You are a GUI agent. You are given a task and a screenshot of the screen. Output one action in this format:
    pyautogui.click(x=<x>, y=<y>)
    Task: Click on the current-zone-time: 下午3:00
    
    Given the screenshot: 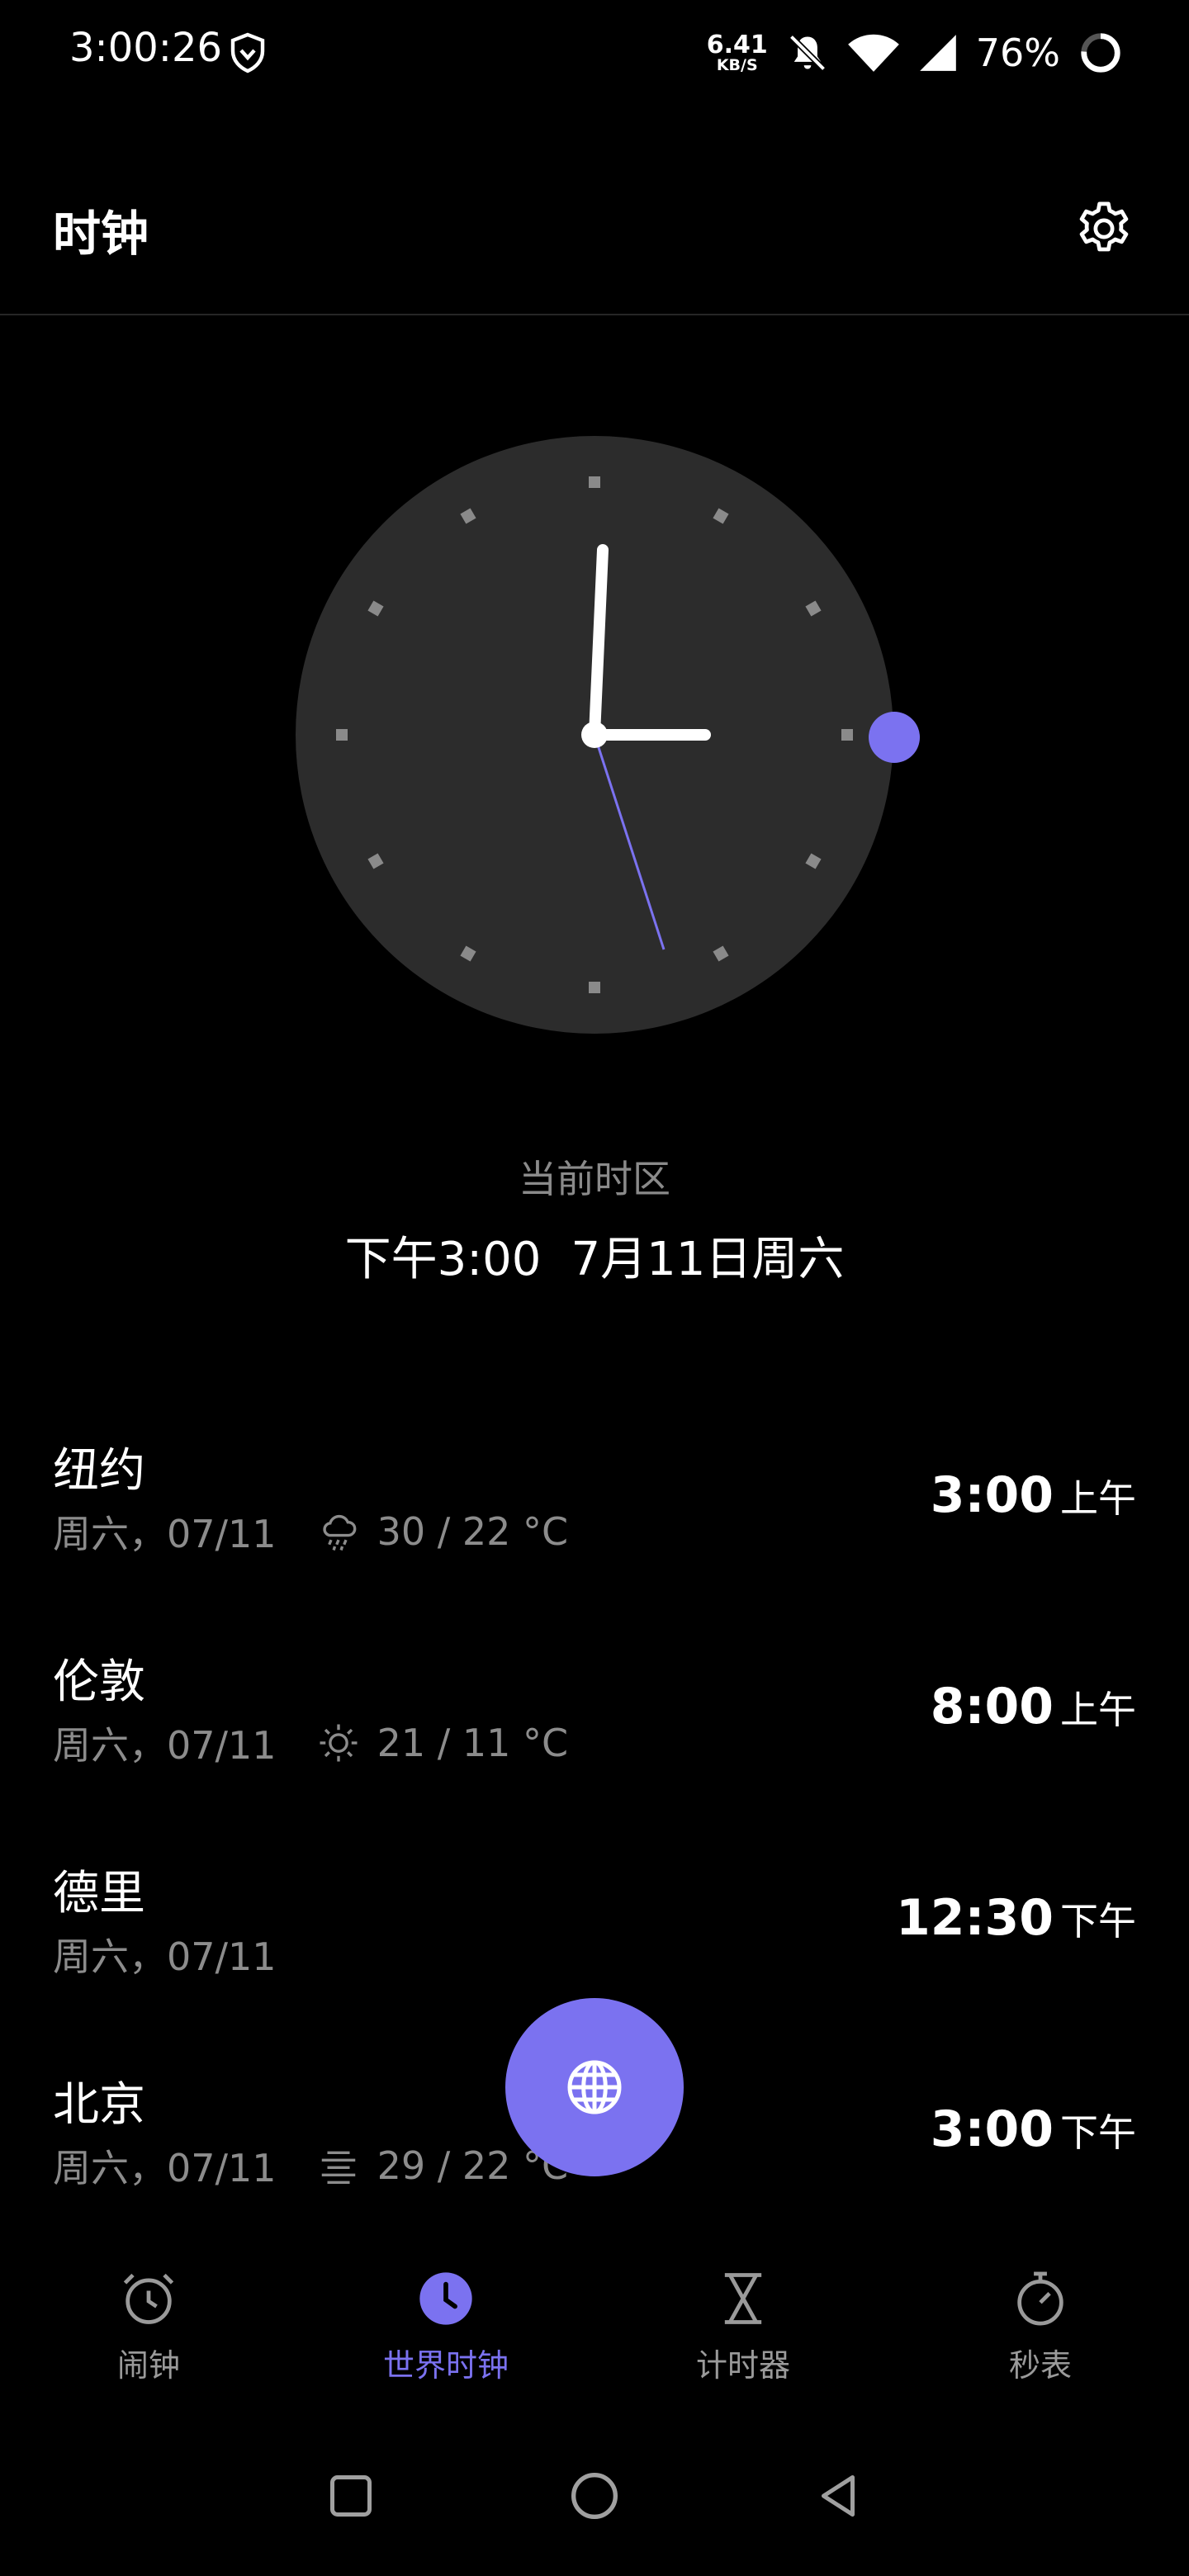 What is the action you would take?
    pyautogui.click(x=443, y=1259)
    